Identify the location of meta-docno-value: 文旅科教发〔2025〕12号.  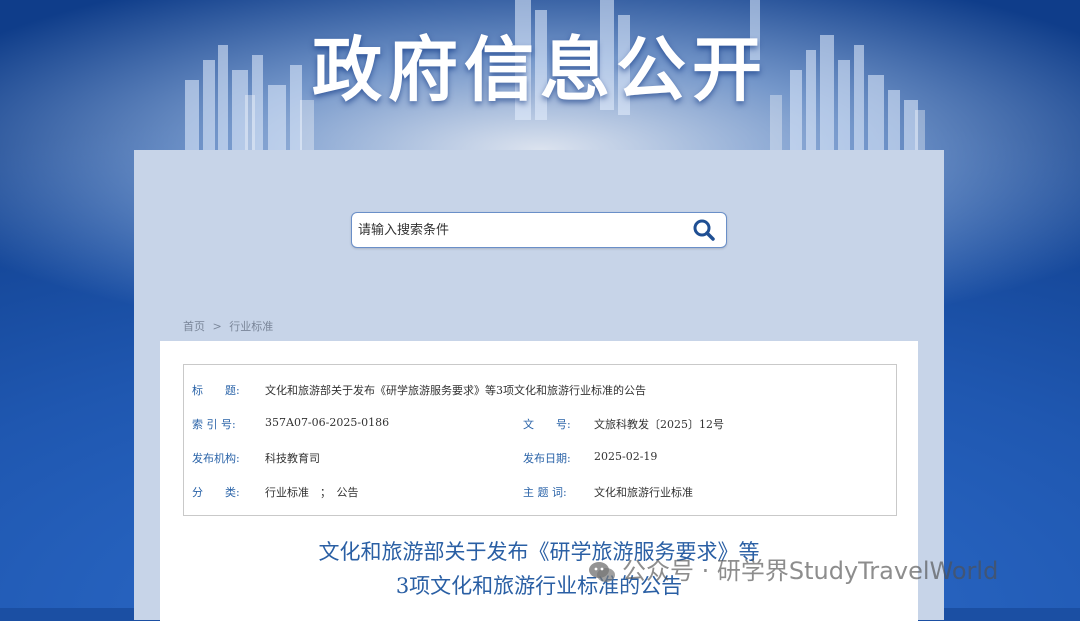
(659, 424).